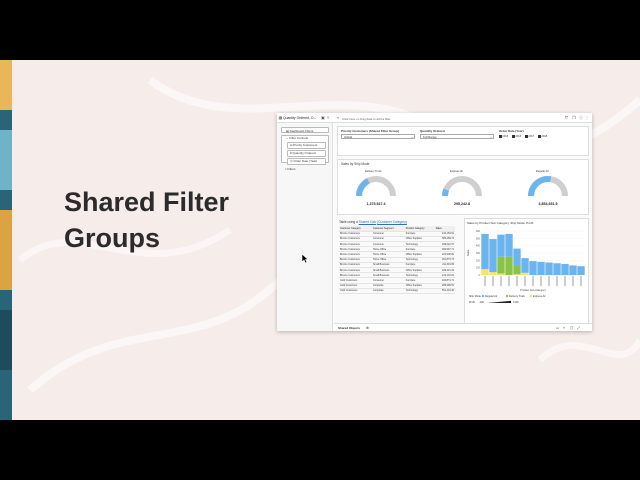 The image size is (640, 480). I want to click on grid-icon: ▦, so click(281, 118).